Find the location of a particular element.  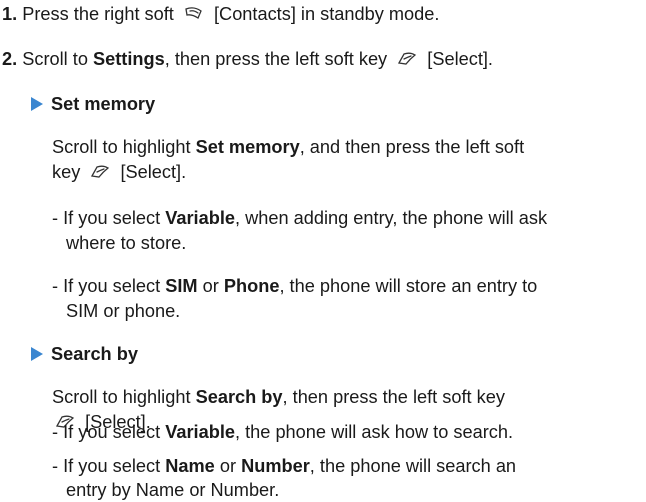

set-memory-bullet-2-line-2: SIM or phone. is located at coordinates (123, 311).